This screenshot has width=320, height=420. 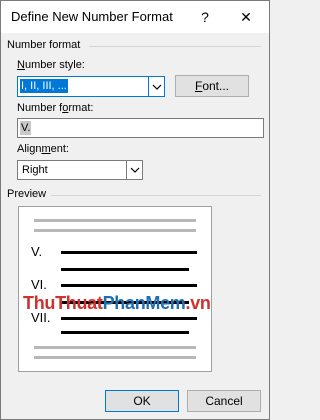 What do you see at coordinates (80, 170) in the screenshot?
I see `alignment-dropdown: Right` at bounding box center [80, 170].